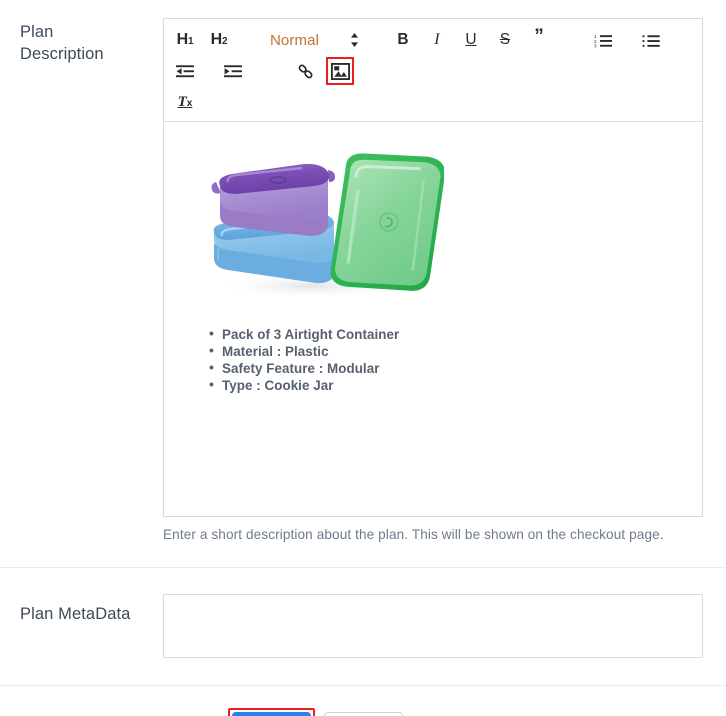  I want to click on editor-toolbar: H1 H2 Normal B I U S ” 1 2 3 T x, so click(433, 70).